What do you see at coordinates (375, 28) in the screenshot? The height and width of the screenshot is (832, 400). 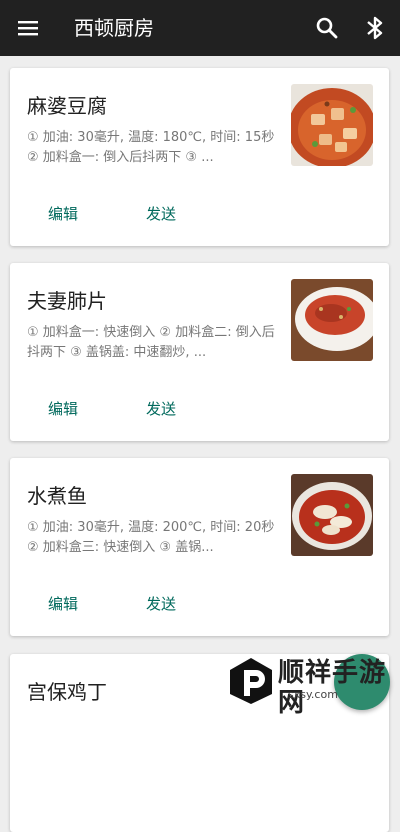 I see `bluetooth-icon` at bounding box center [375, 28].